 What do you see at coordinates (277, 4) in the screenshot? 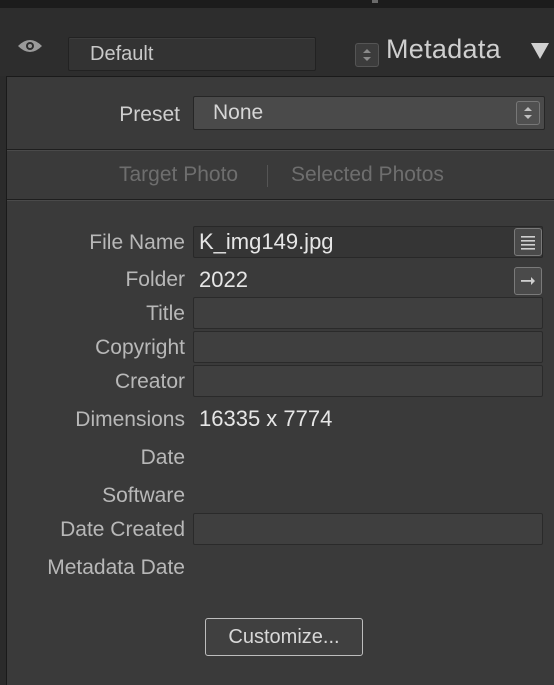
I see `top-edge` at bounding box center [277, 4].